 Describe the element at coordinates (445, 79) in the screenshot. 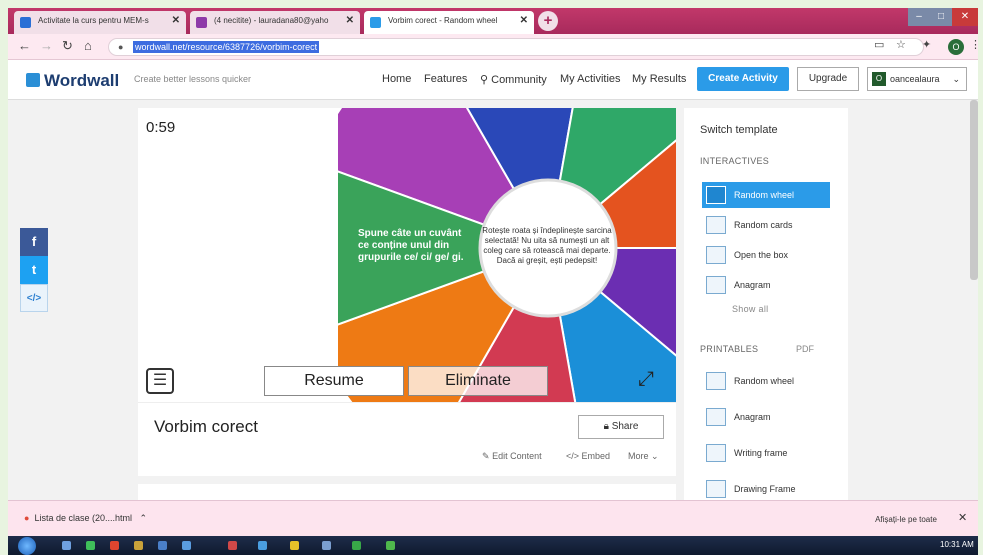

I see `nav-features: Features` at that location.